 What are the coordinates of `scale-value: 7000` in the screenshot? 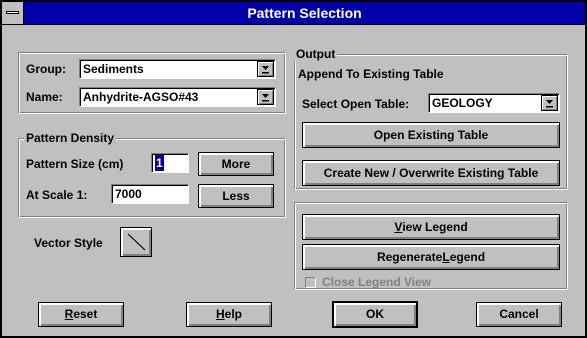 It's located at (128, 194).